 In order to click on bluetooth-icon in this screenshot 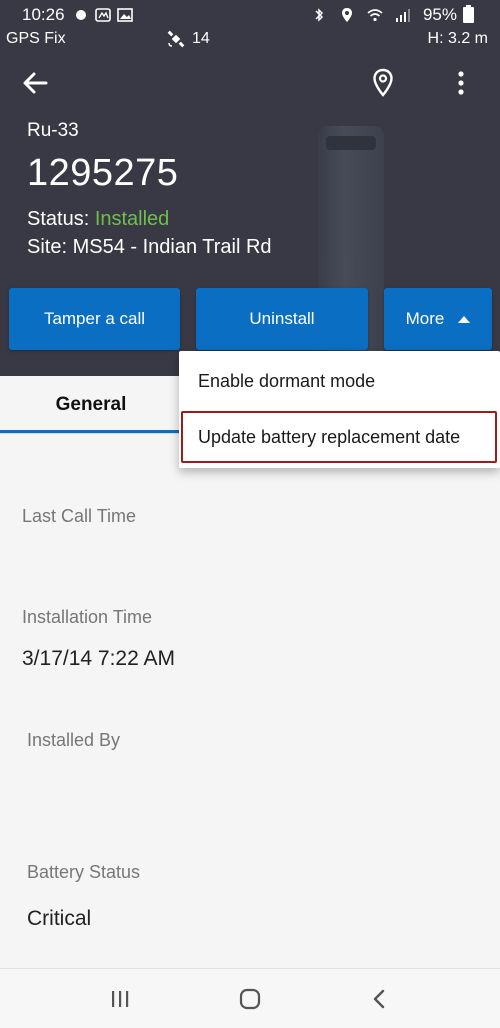, I will do `click(319, 15)`.